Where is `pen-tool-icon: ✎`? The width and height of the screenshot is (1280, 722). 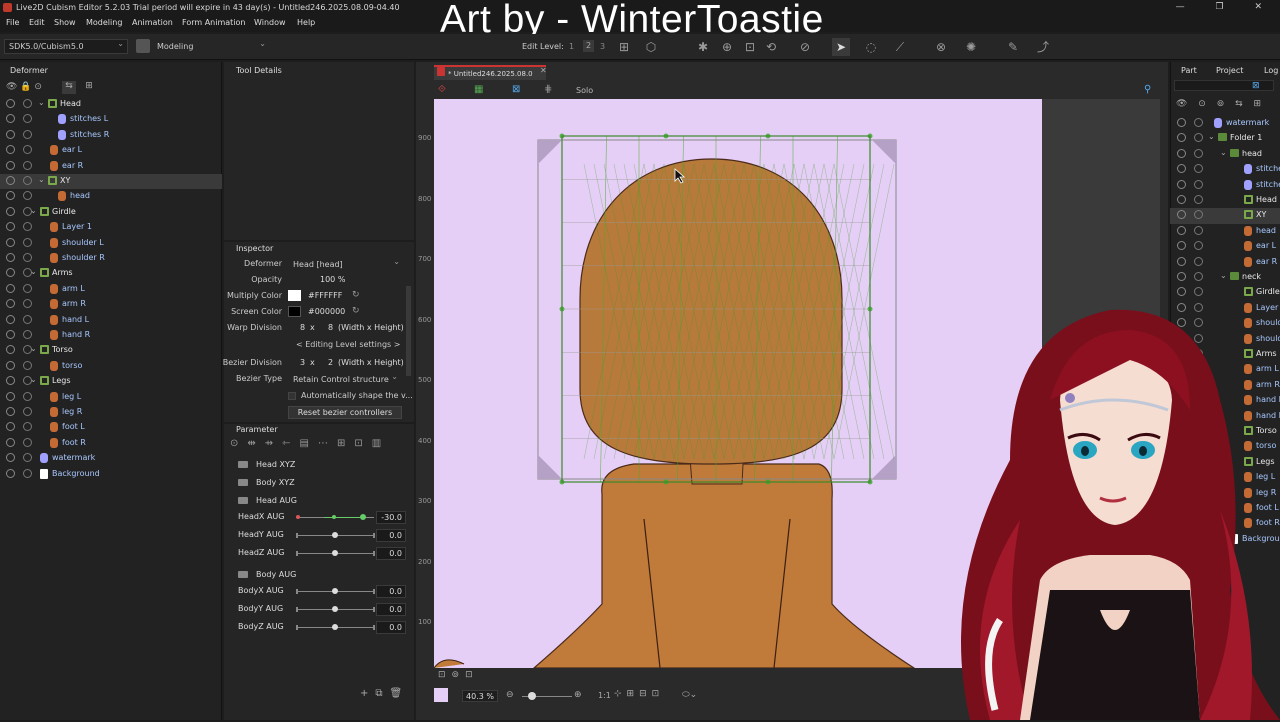 pen-tool-icon: ✎ is located at coordinates (1013, 47).